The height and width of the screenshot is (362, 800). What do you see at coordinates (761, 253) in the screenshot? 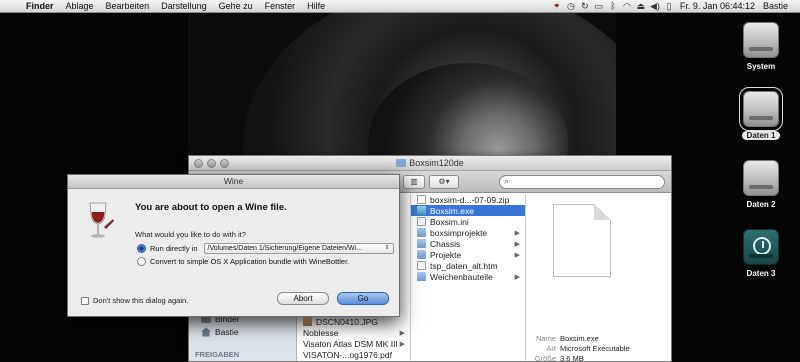
I see `desktop-icon-daten-3: Daten 3` at bounding box center [761, 253].